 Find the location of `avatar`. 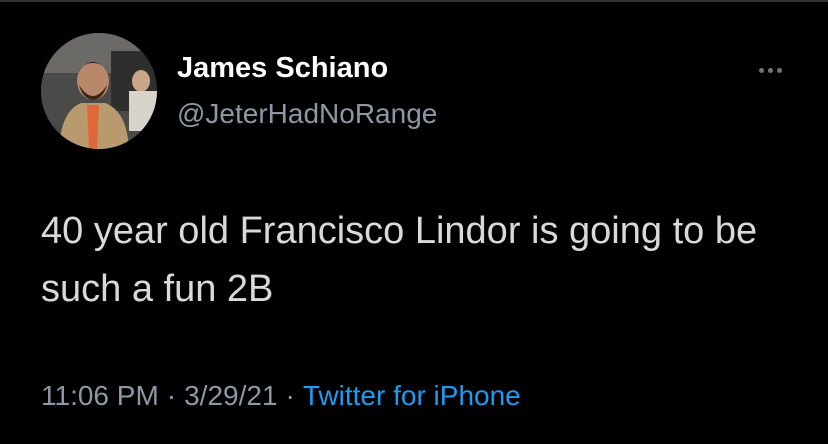

avatar is located at coordinates (99, 91).